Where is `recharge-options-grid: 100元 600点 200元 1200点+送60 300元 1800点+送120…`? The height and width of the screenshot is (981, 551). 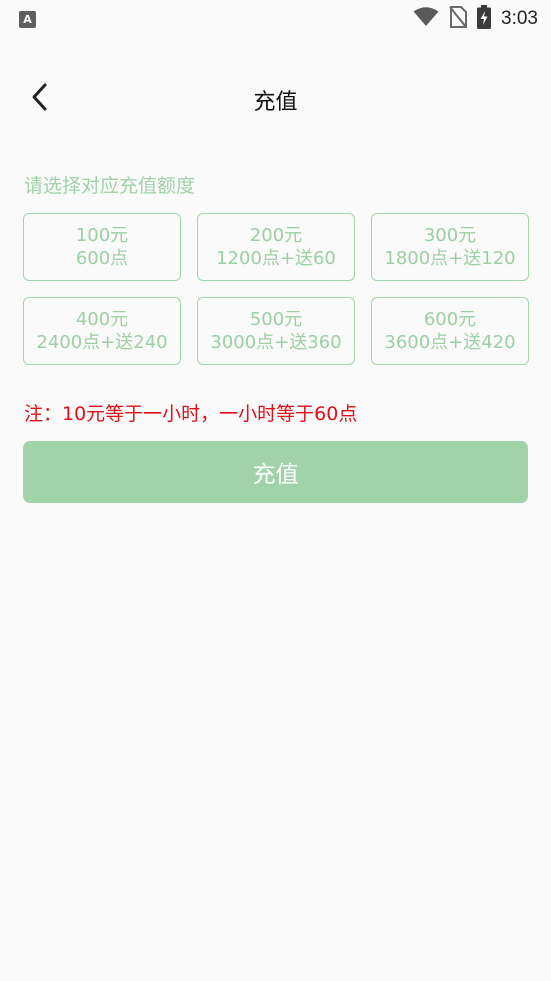
recharge-options-grid: 100元 600点 200元 1200点+送60 300元 1800点+送120… is located at coordinates (276, 289).